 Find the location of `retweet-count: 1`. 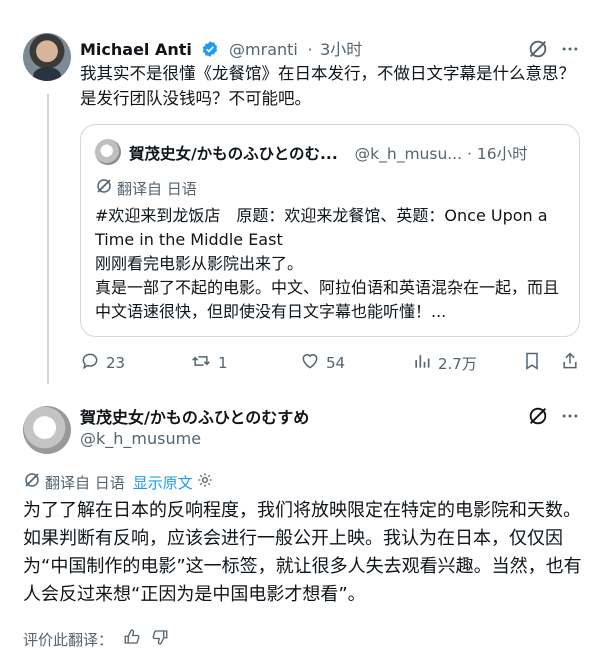

retweet-count: 1 is located at coordinates (223, 363).